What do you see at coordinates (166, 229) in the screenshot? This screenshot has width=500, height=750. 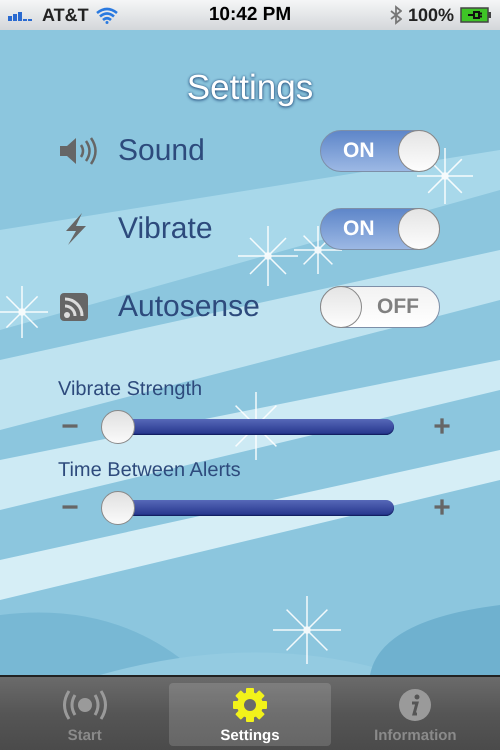 I see `setting-label: Vibrate` at bounding box center [166, 229].